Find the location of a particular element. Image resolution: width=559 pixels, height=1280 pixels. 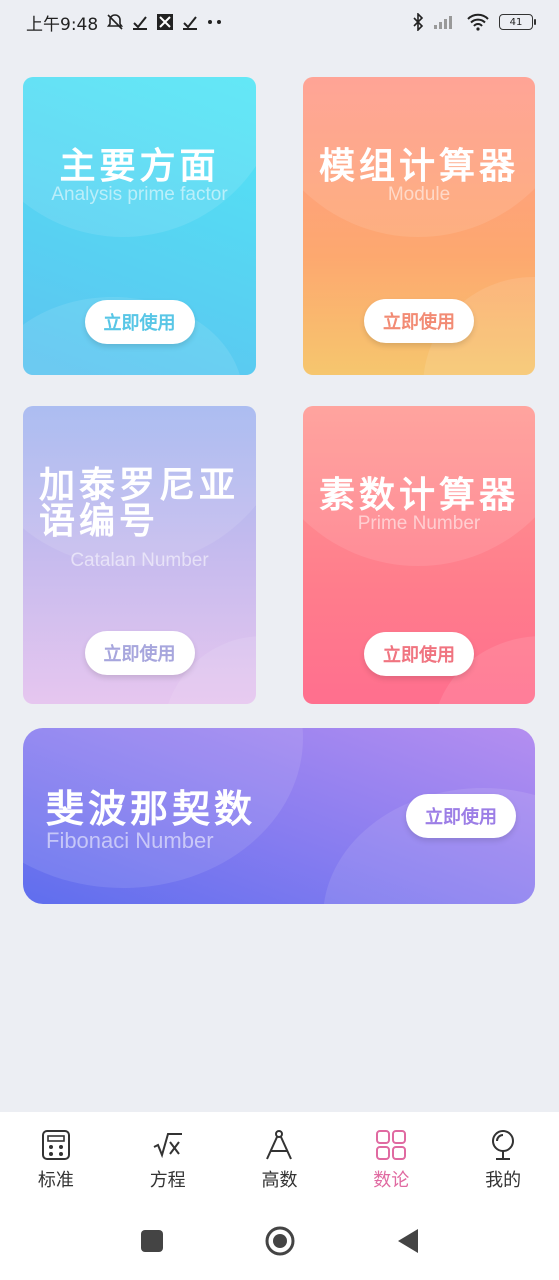

compass-icon is located at coordinates (279, 1145).